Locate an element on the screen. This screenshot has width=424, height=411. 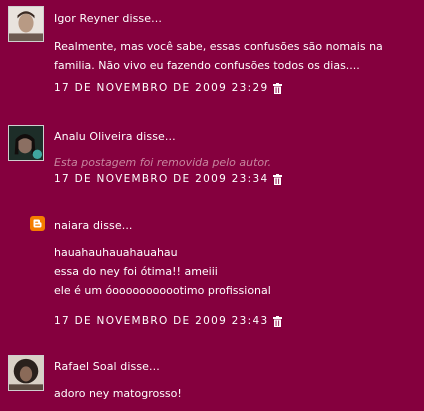
comment-timestamp: 17 DE NOVEMBRO DE 2009 23:34 is located at coordinates (168, 179).